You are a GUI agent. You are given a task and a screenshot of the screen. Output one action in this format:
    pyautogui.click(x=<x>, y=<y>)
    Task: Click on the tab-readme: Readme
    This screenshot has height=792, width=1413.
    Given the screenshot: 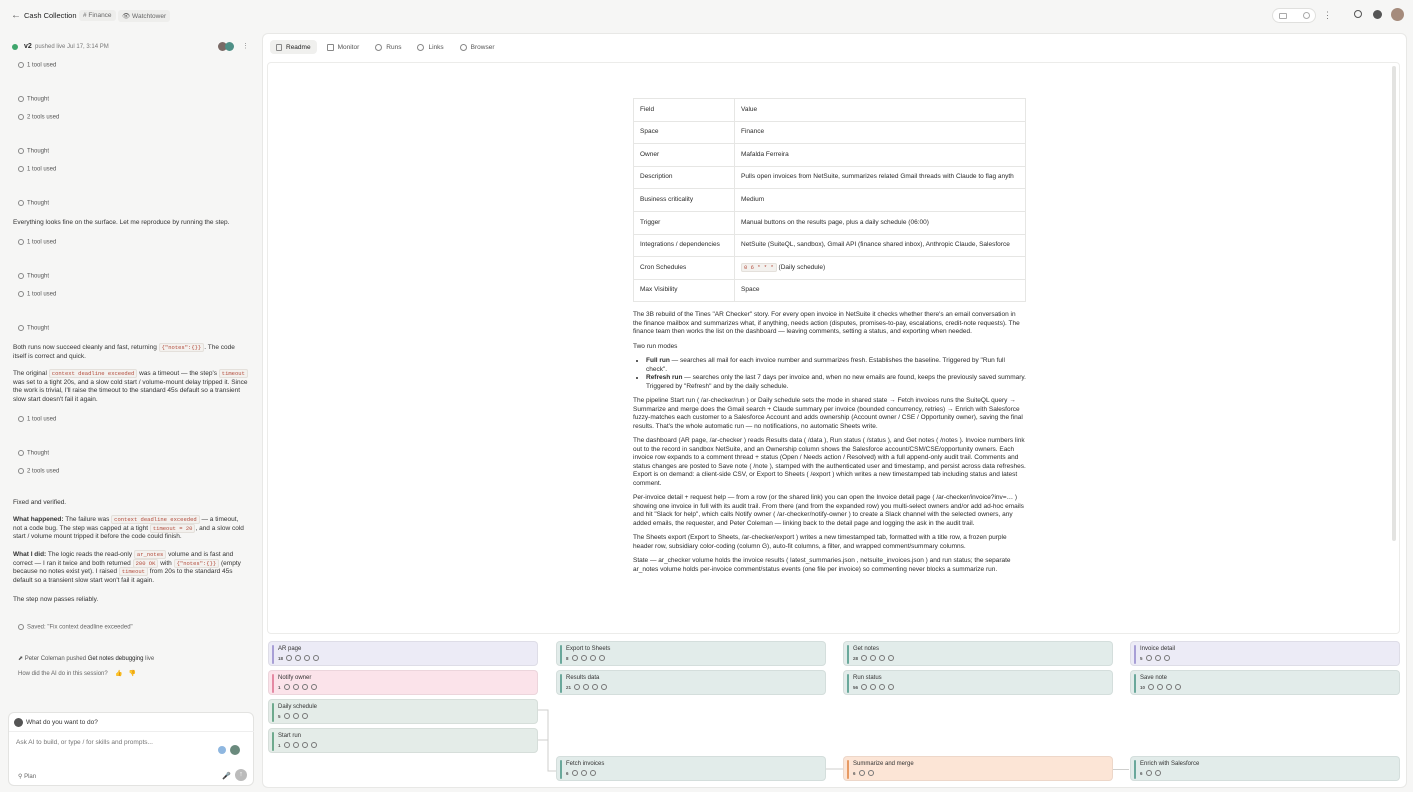 What is the action you would take?
    pyautogui.click(x=293, y=47)
    